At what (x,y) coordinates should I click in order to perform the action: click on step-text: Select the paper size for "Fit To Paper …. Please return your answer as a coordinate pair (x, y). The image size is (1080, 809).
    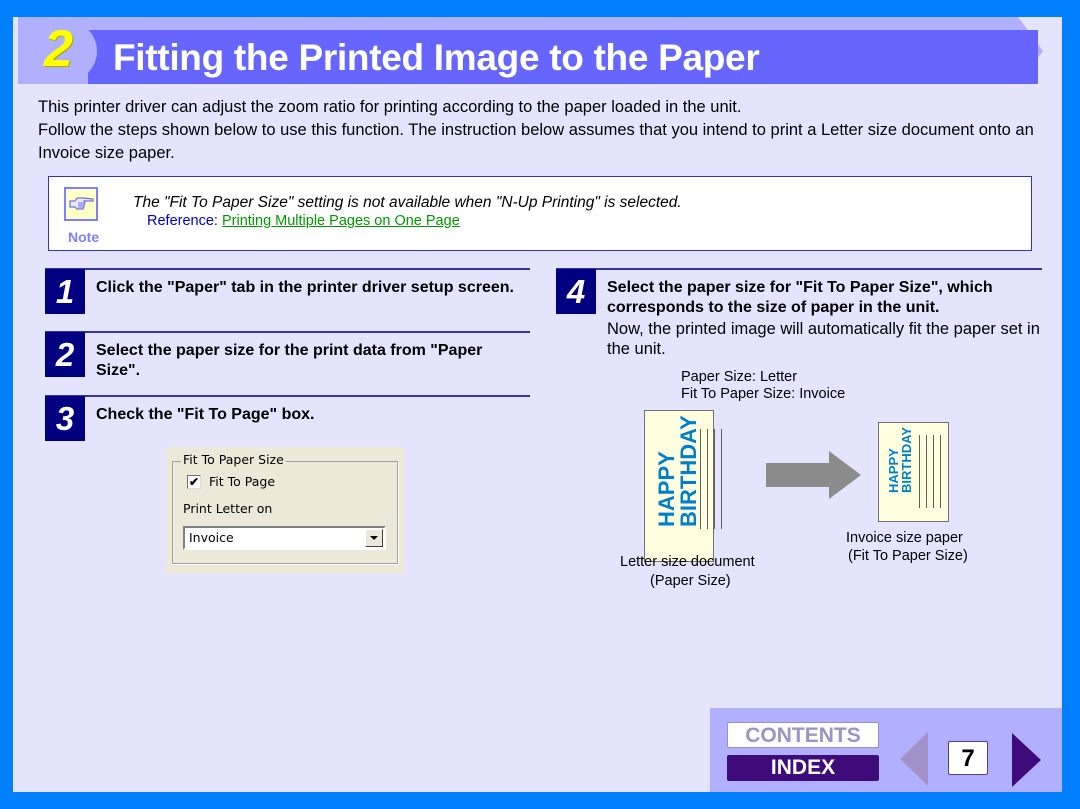
    Looking at the image, I should click on (800, 297).